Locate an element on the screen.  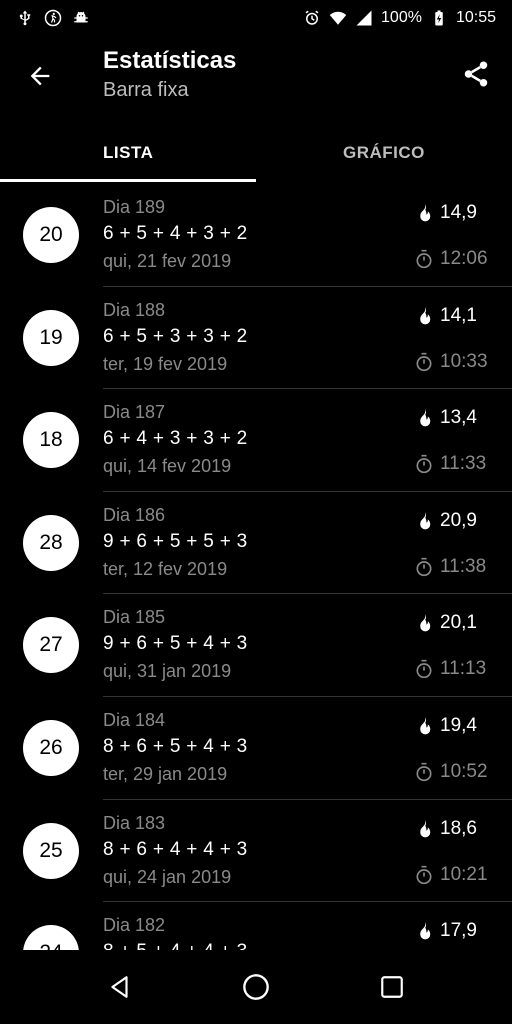
usb-icon is located at coordinates (25, 18).